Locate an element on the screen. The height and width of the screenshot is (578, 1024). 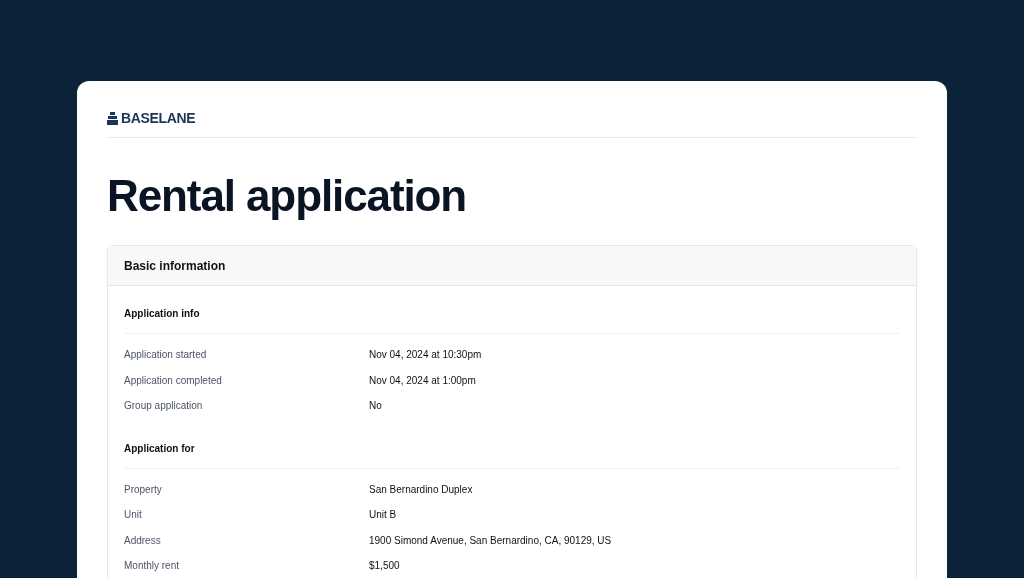
field-value: San Bernardino Duplex is located at coordinates (421, 489).